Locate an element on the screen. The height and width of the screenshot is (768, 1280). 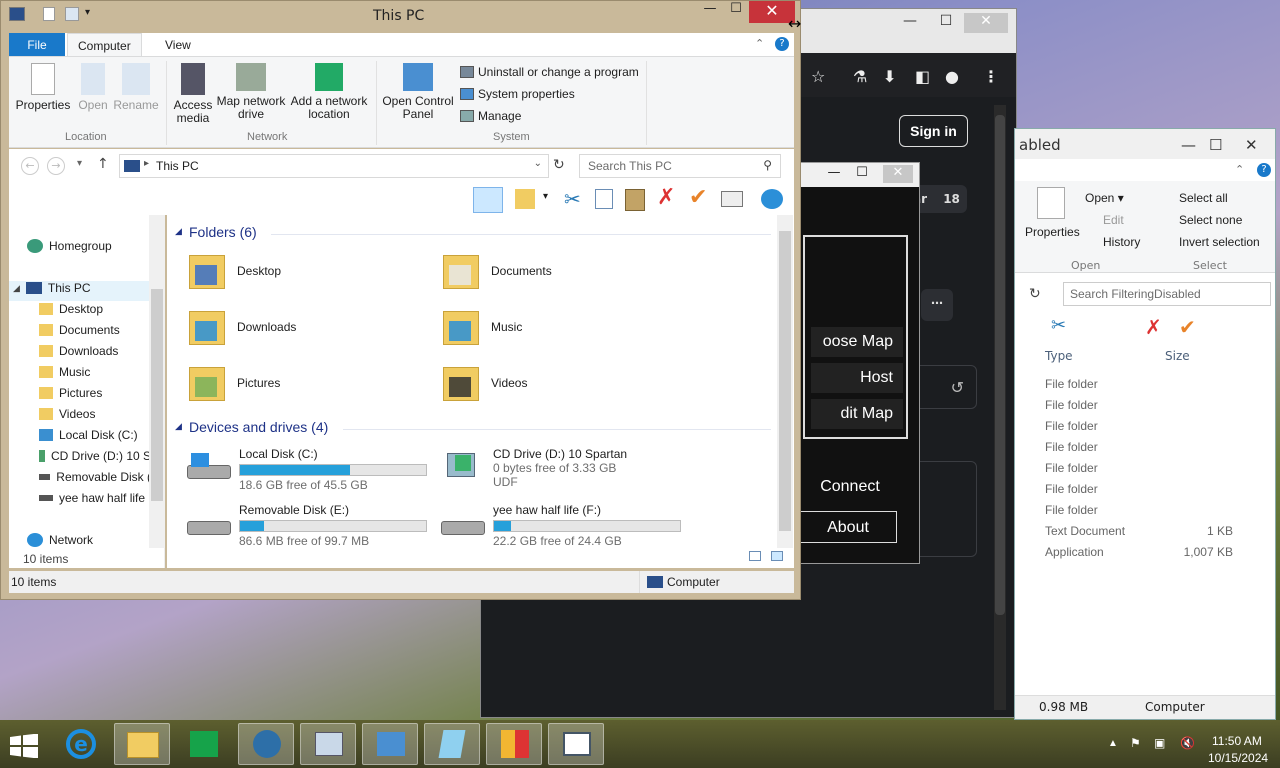
open-control-panel-button: Open Control Panel is located at coordinates (418, 92).